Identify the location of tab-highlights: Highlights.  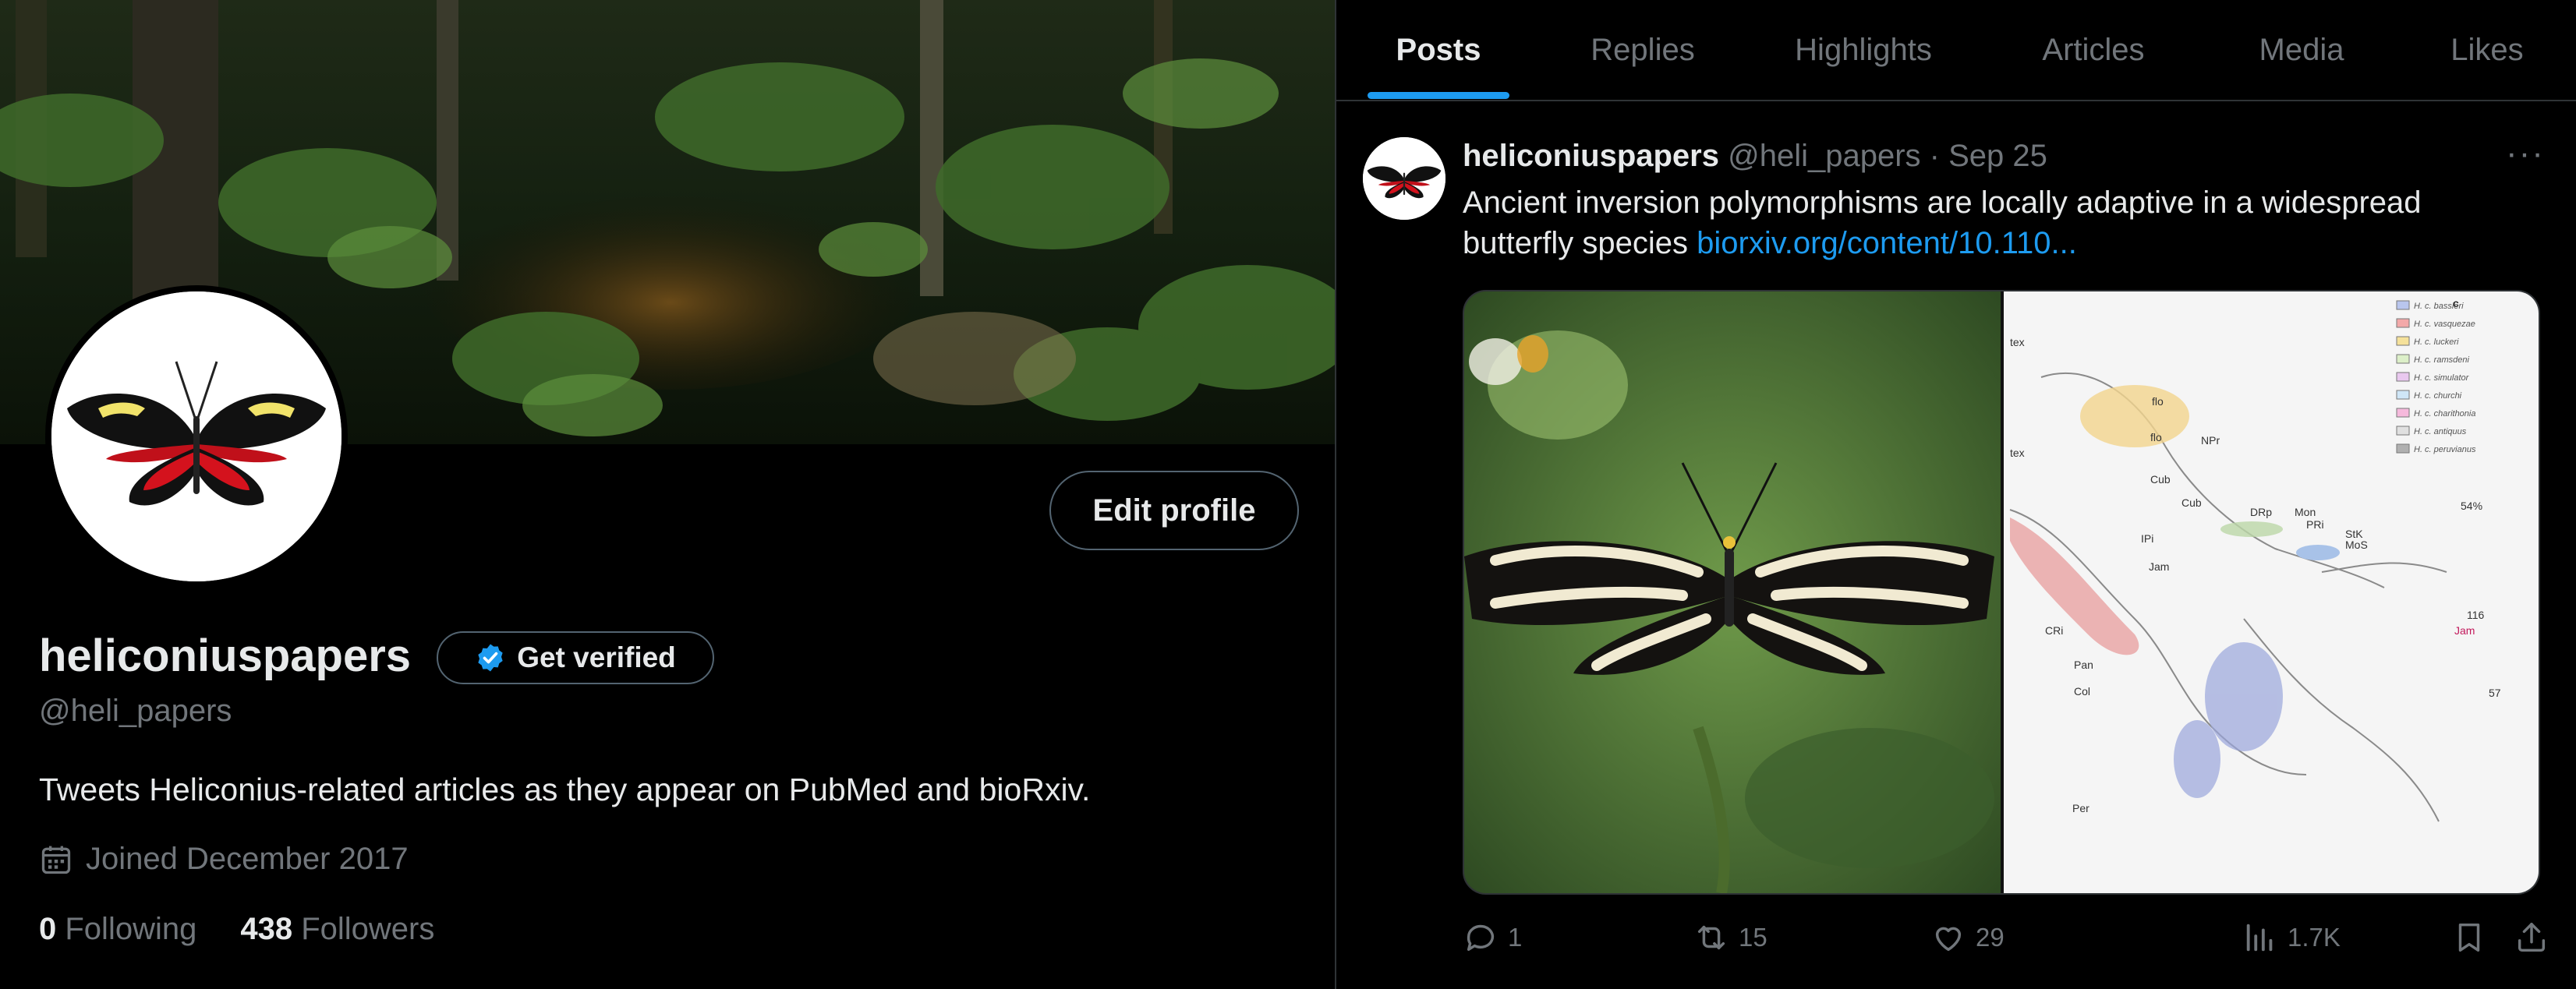
(1863, 50).